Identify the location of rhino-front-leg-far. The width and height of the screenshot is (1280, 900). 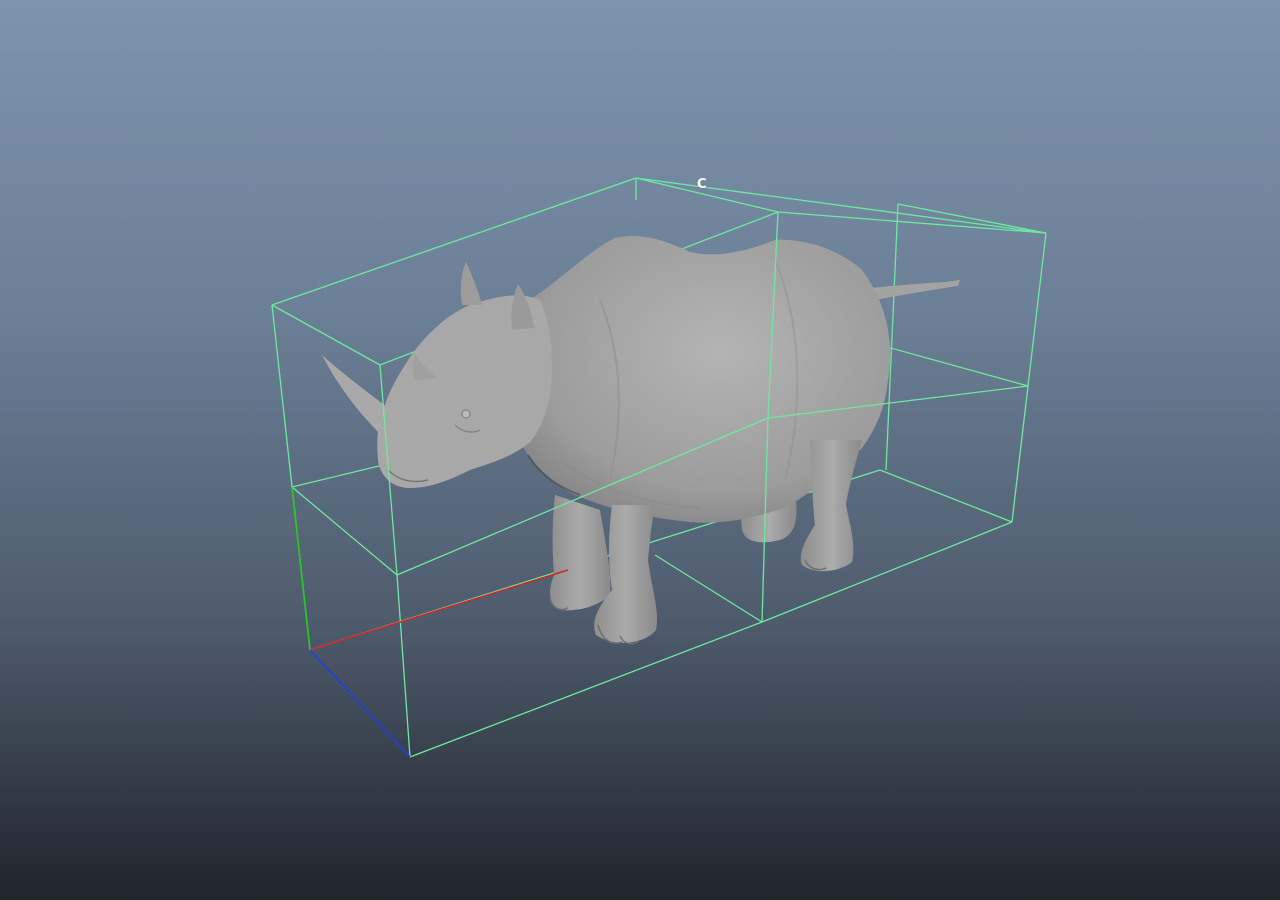
(580, 553).